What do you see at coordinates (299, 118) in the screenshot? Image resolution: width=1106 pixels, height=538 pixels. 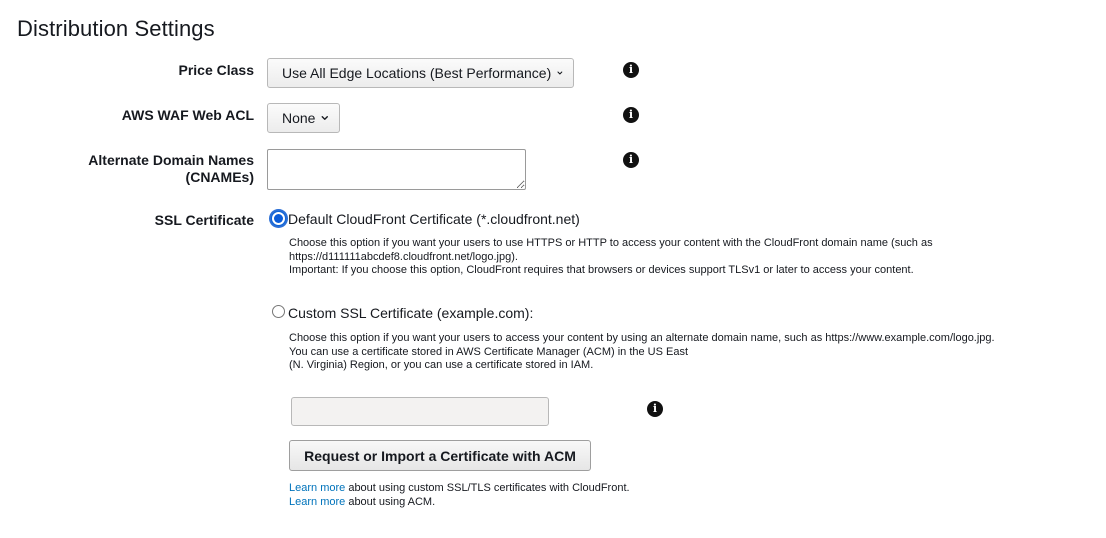 I see `waf-value: None` at bounding box center [299, 118].